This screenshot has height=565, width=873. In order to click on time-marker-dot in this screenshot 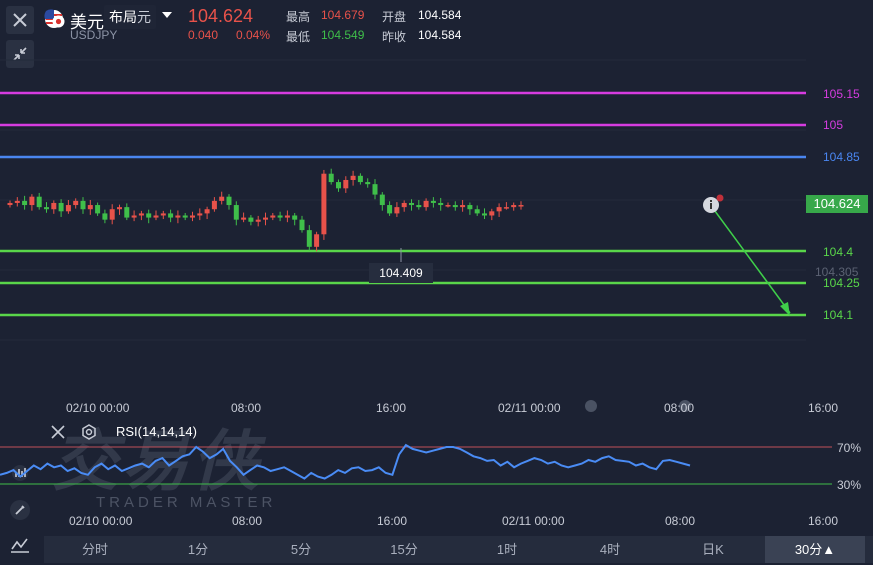, I will do `click(591, 406)`.